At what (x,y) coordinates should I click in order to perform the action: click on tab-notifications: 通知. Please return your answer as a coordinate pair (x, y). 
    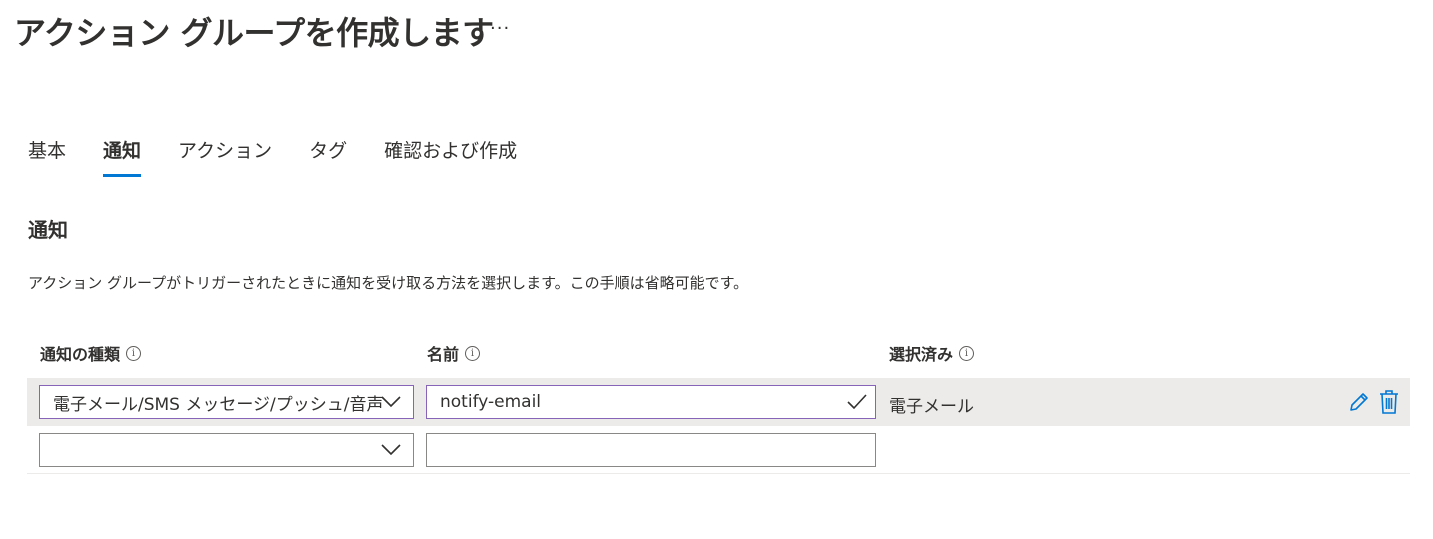
    Looking at the image, I should click on (122, 156).